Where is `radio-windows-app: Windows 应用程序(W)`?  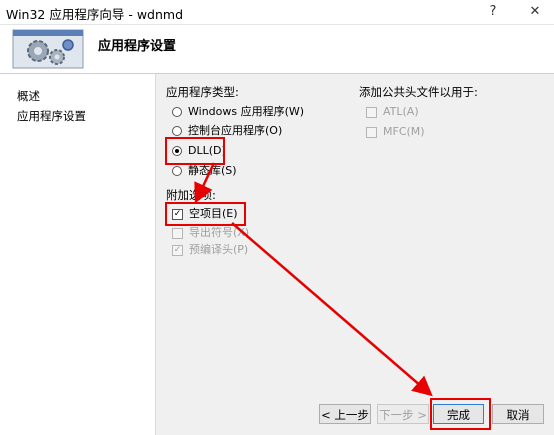
radio-windows-app: Windows 应用程序(W) is located at coordinates (238, 112).